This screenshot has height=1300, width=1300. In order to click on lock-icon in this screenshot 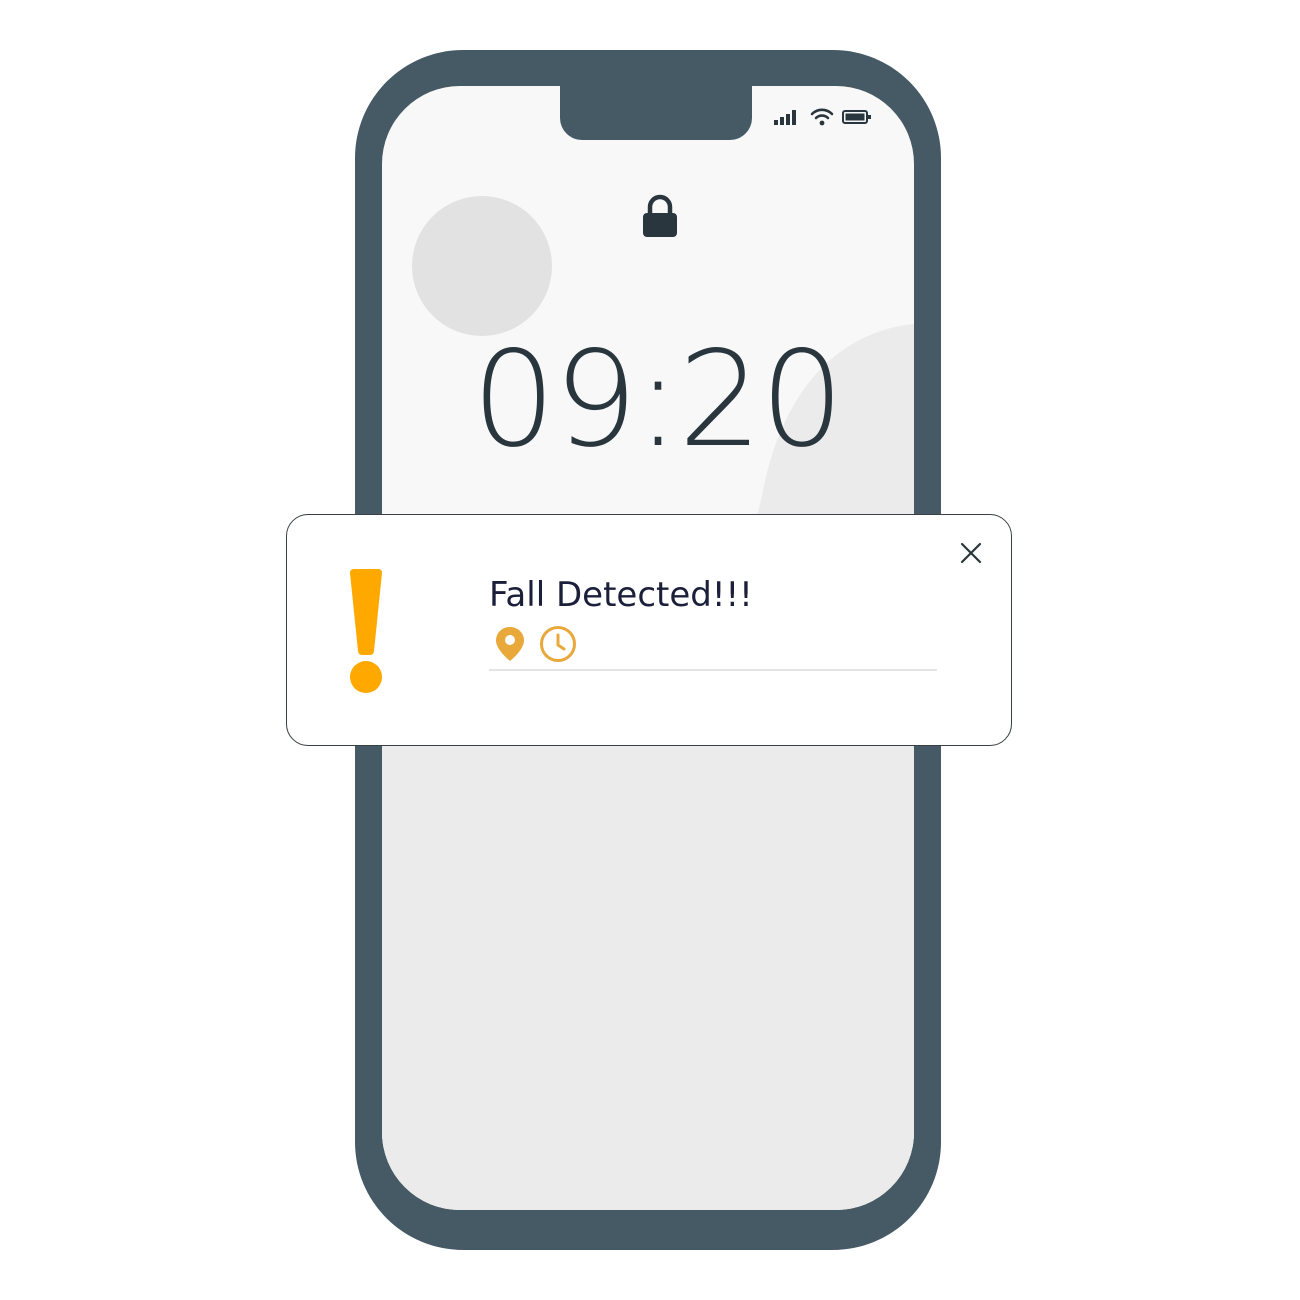, I will do `click(660, 218)`.